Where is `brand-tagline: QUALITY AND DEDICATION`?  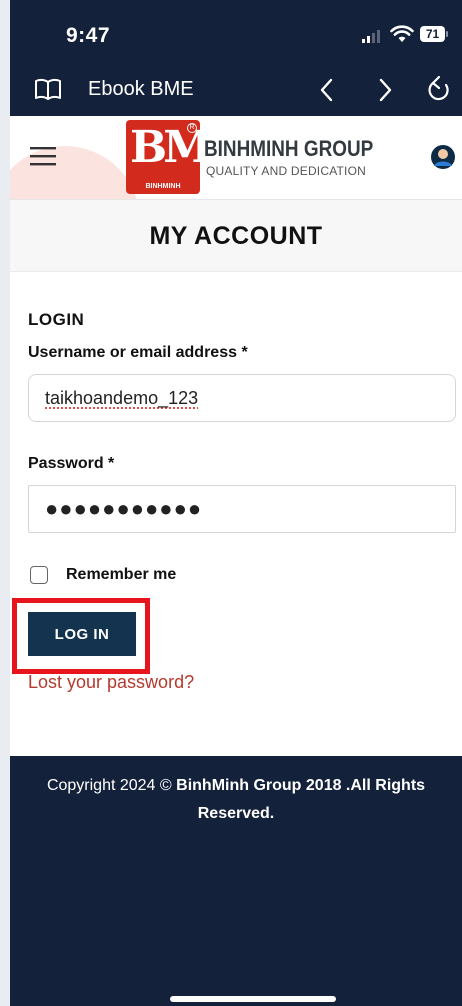
brand-tagline: QUALITY AND DEDICATION is located at coordinates (286, 171).